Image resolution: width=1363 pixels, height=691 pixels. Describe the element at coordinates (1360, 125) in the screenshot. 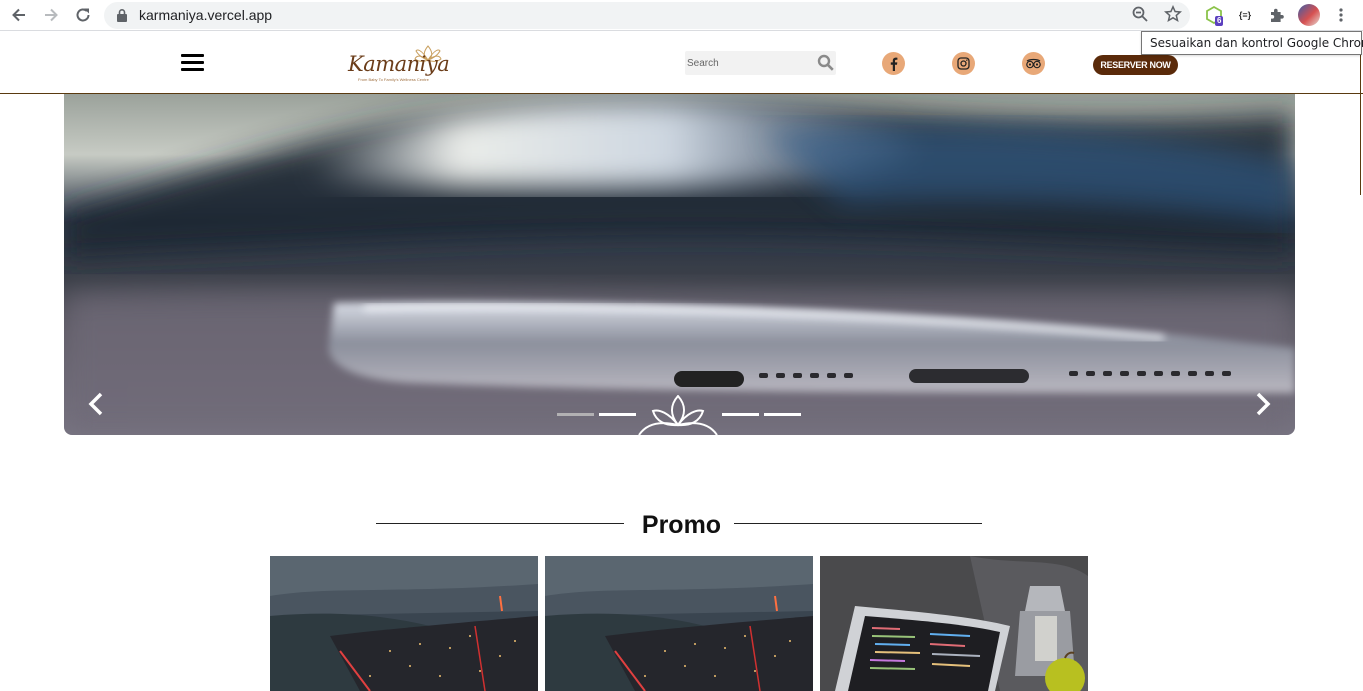

I see `header-side-border` at that location.